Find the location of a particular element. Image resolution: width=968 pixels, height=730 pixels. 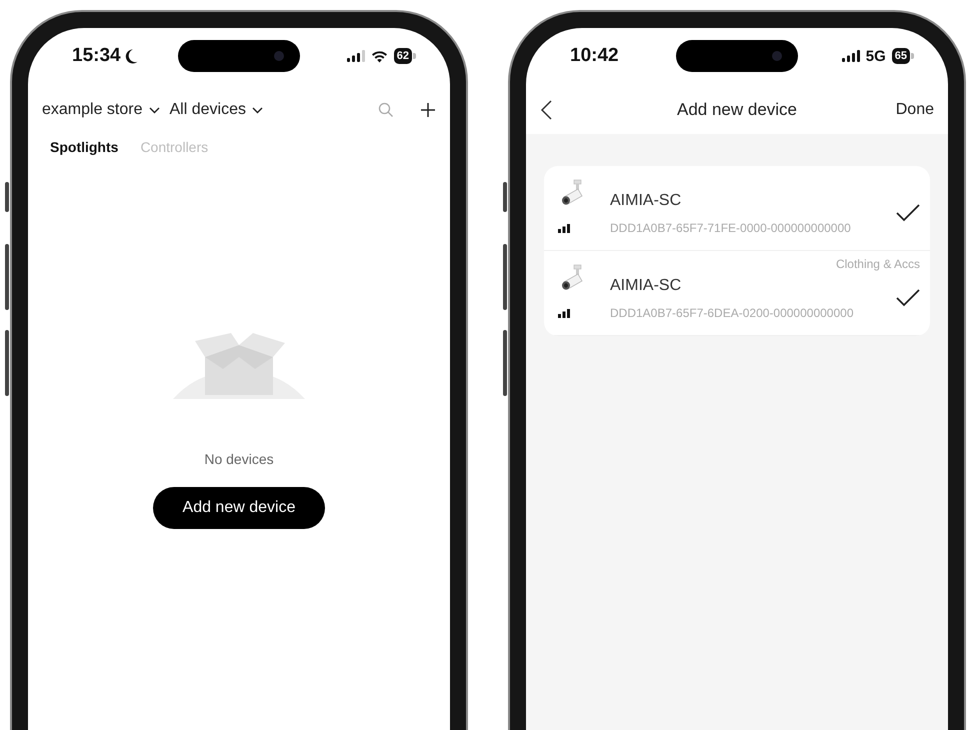

plus-icon is located at coordinates (428, 110).